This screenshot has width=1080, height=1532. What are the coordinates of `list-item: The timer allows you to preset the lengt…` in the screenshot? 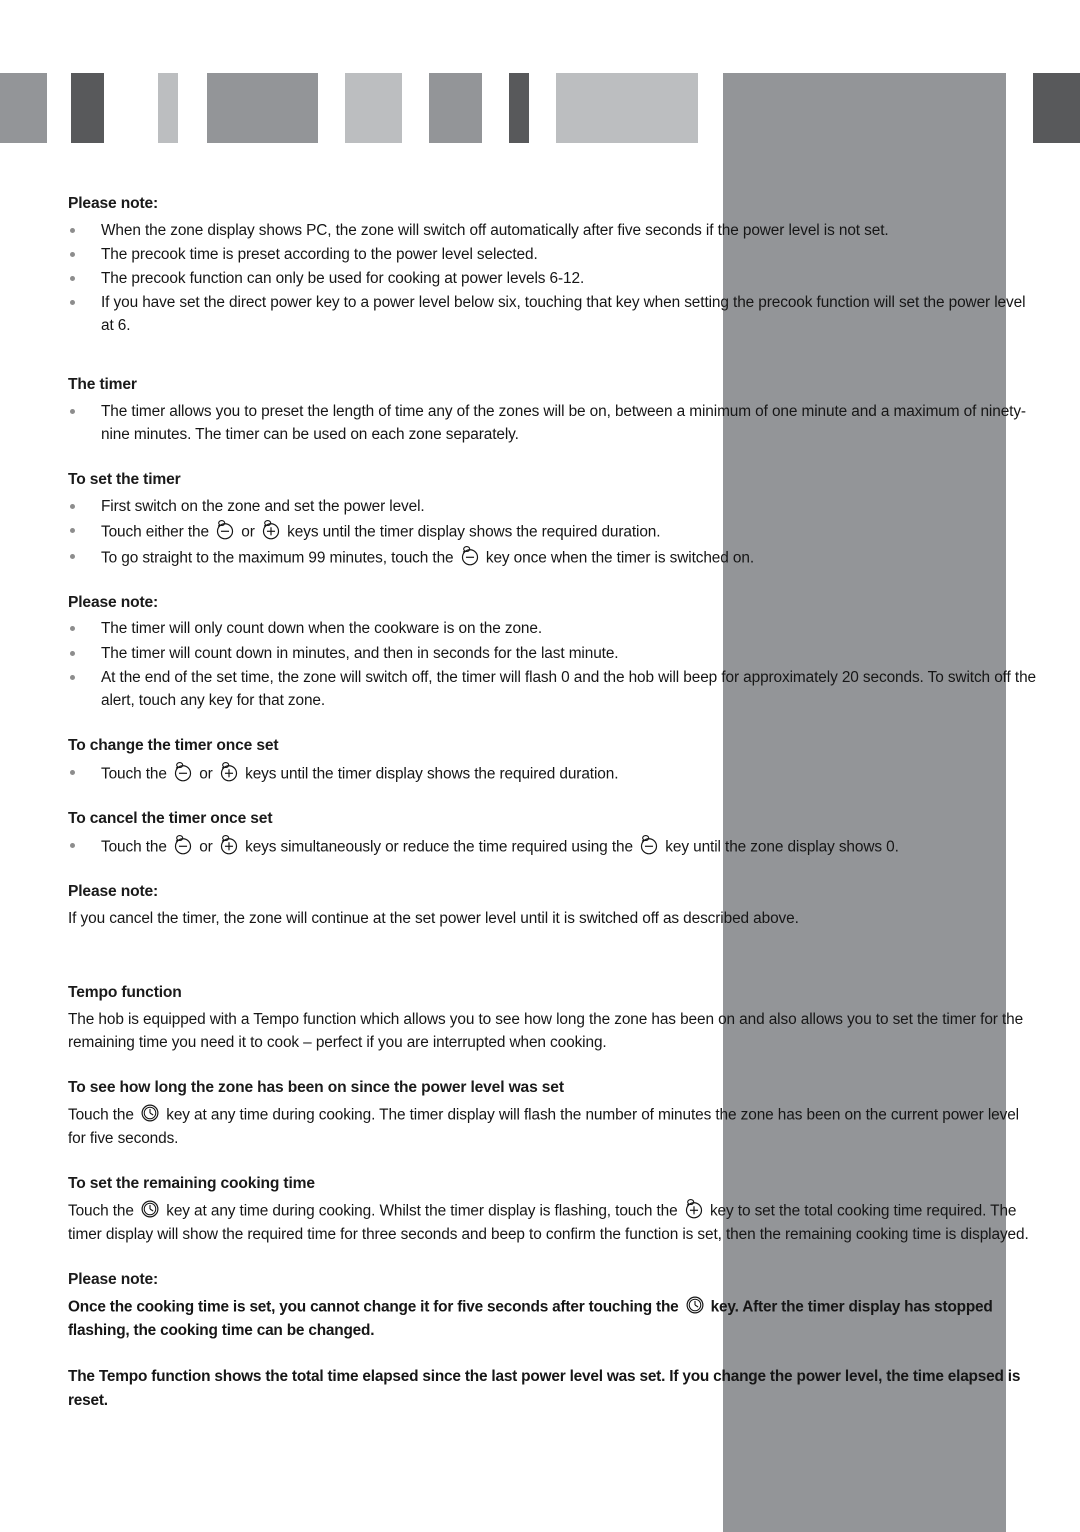 It's located at (554, 423).